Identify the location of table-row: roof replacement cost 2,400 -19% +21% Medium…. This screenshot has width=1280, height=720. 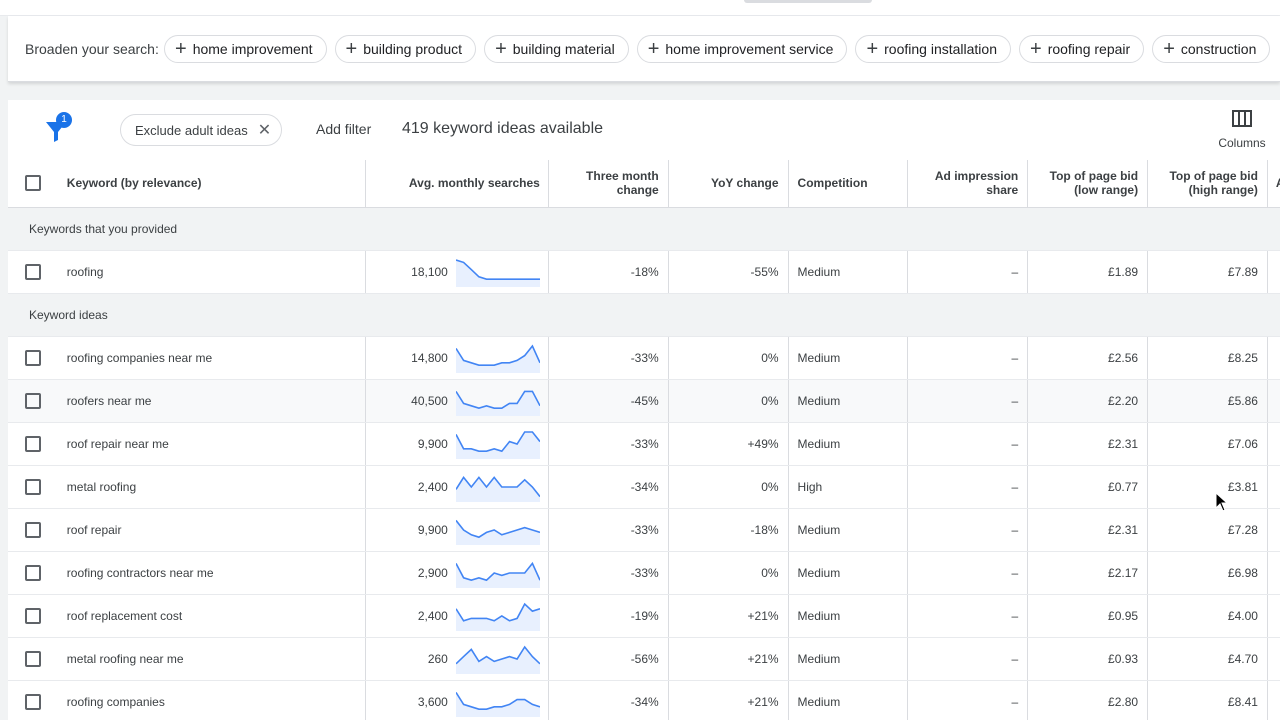
(644, 616).